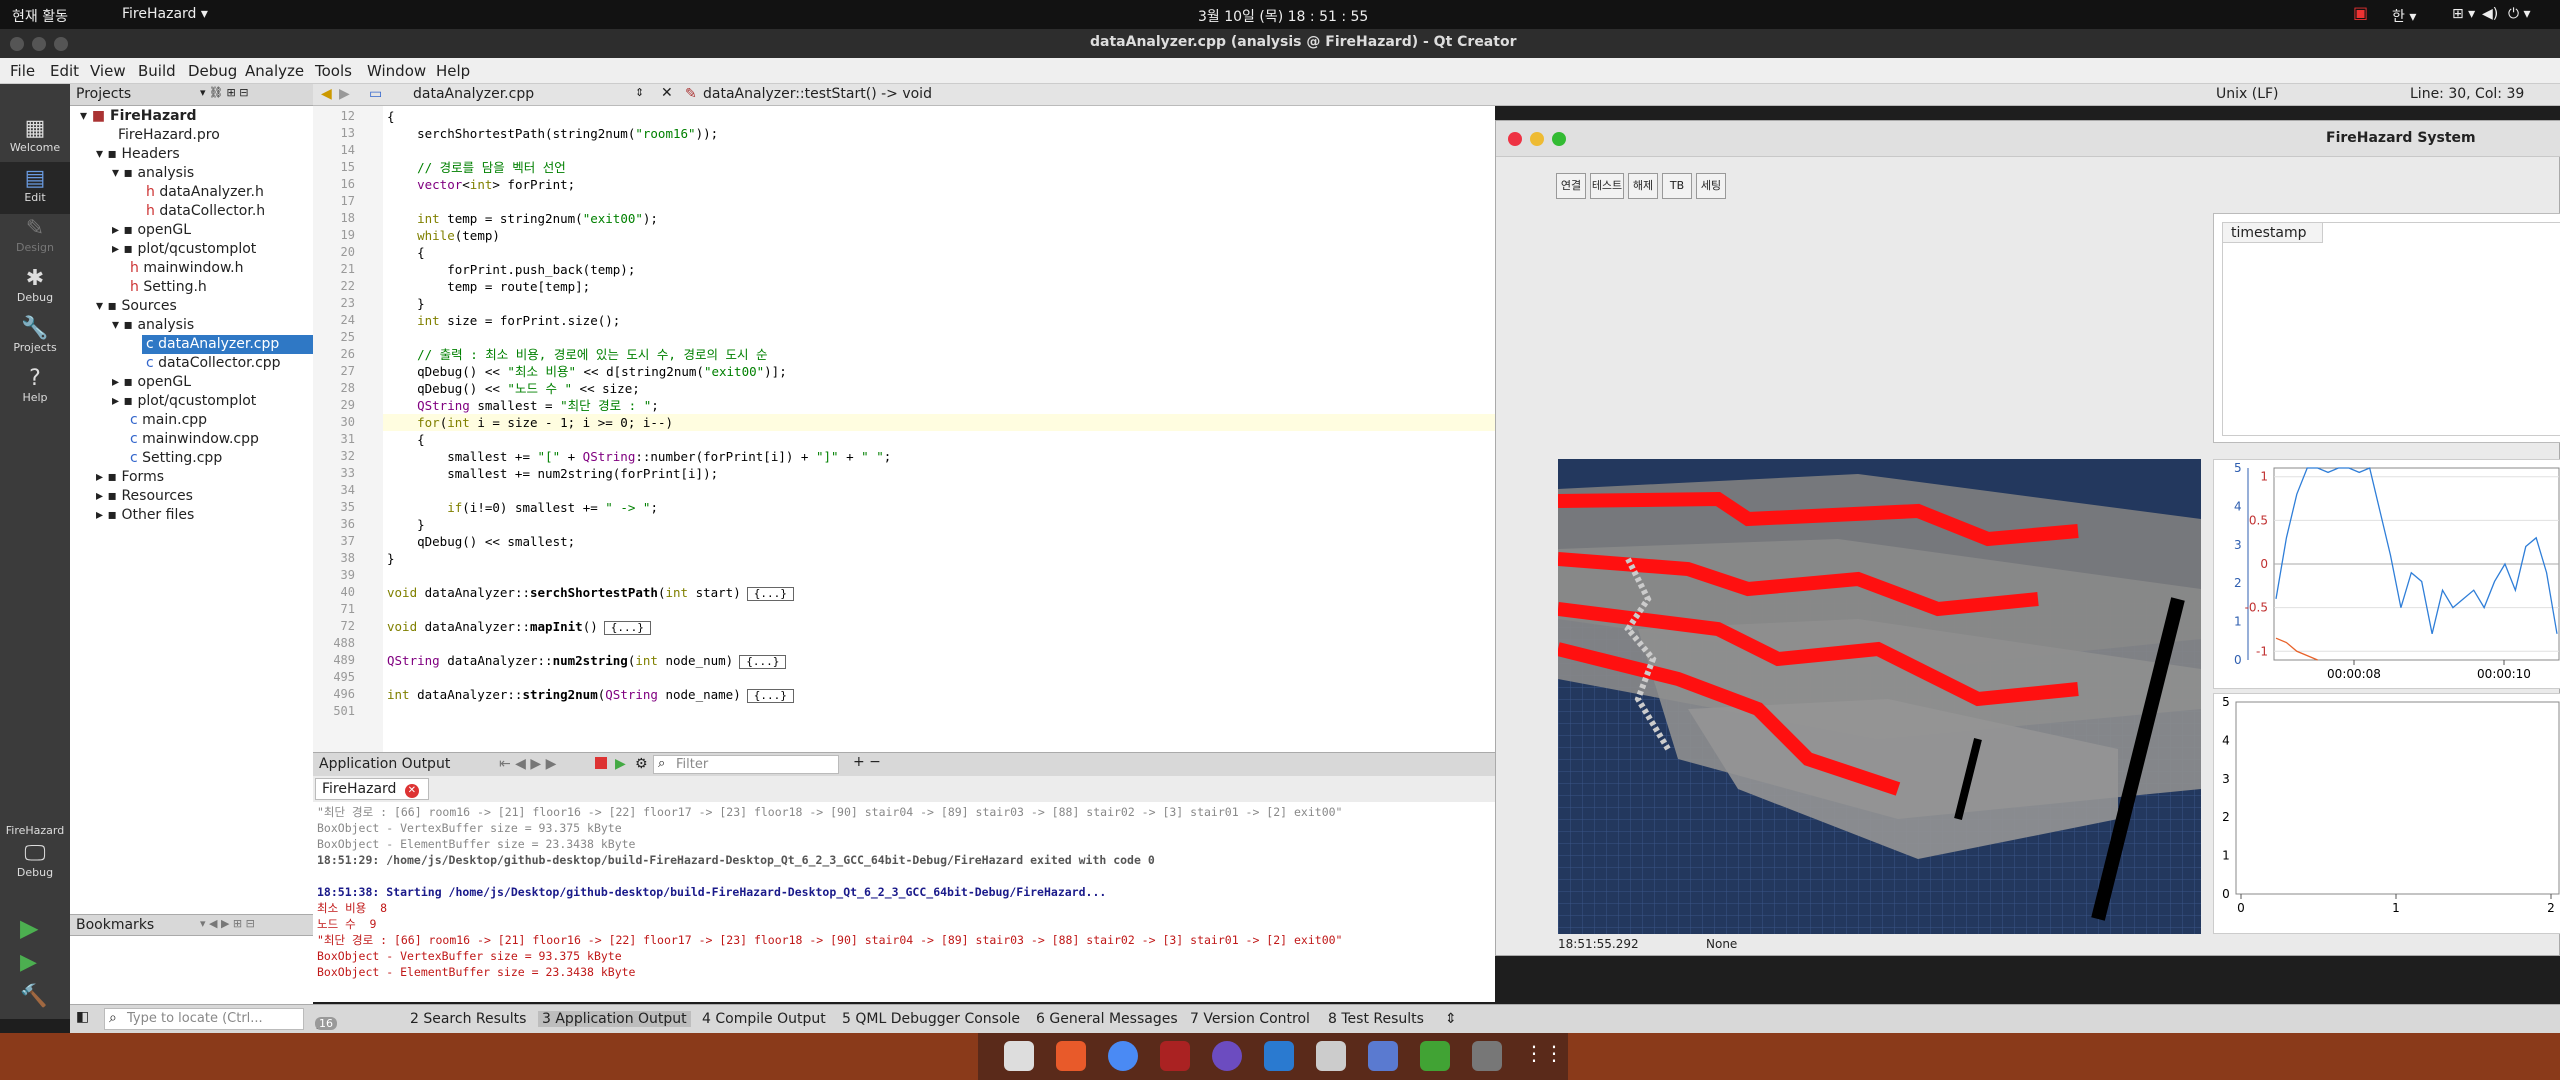 The image size is (2560, 1080). Describe the element at coordinates (136, 306) in the screenshot. I see `tree-item-sources: ▾ ▪ Sources` at that location.